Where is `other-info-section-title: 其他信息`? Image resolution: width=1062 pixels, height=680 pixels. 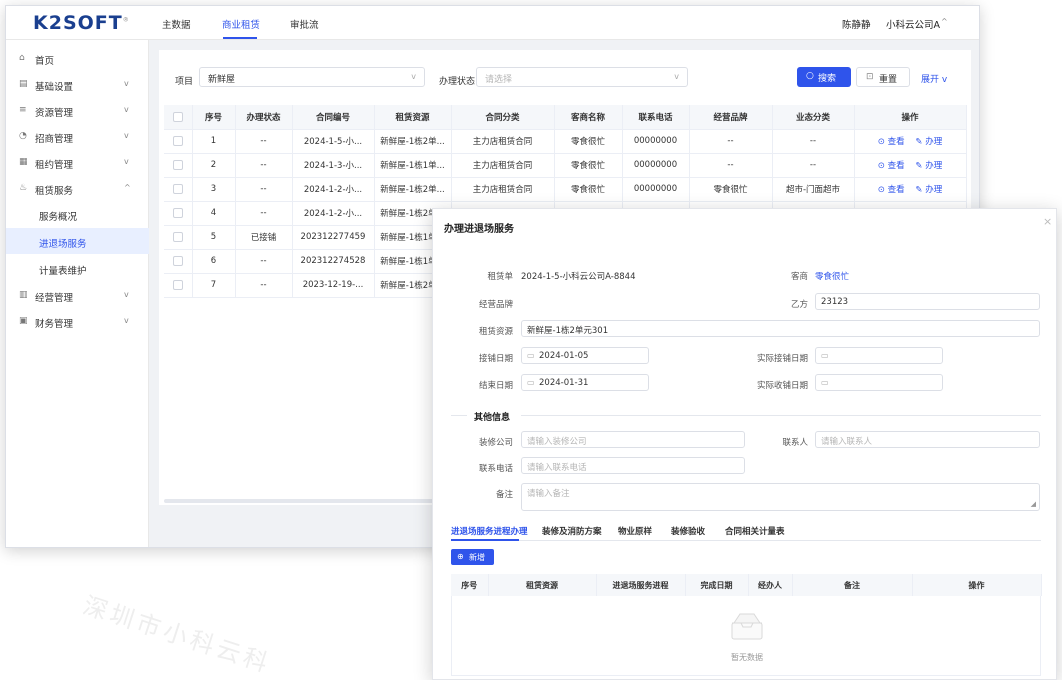 other-info-section-title: 其他信息 is located at coordinates (492, 418).